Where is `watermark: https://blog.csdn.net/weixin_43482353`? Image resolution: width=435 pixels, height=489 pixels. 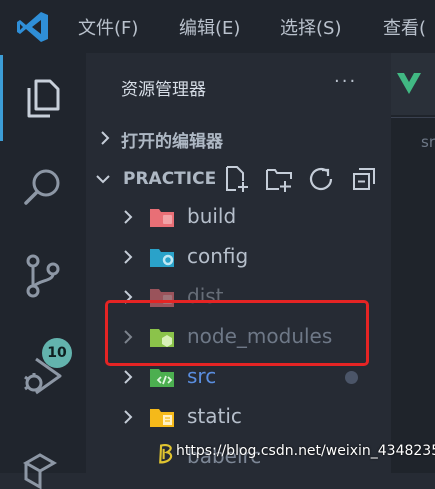 watermark: https://blog.csdn.net/weixin_43482353 is located at coordinates (305, 451).